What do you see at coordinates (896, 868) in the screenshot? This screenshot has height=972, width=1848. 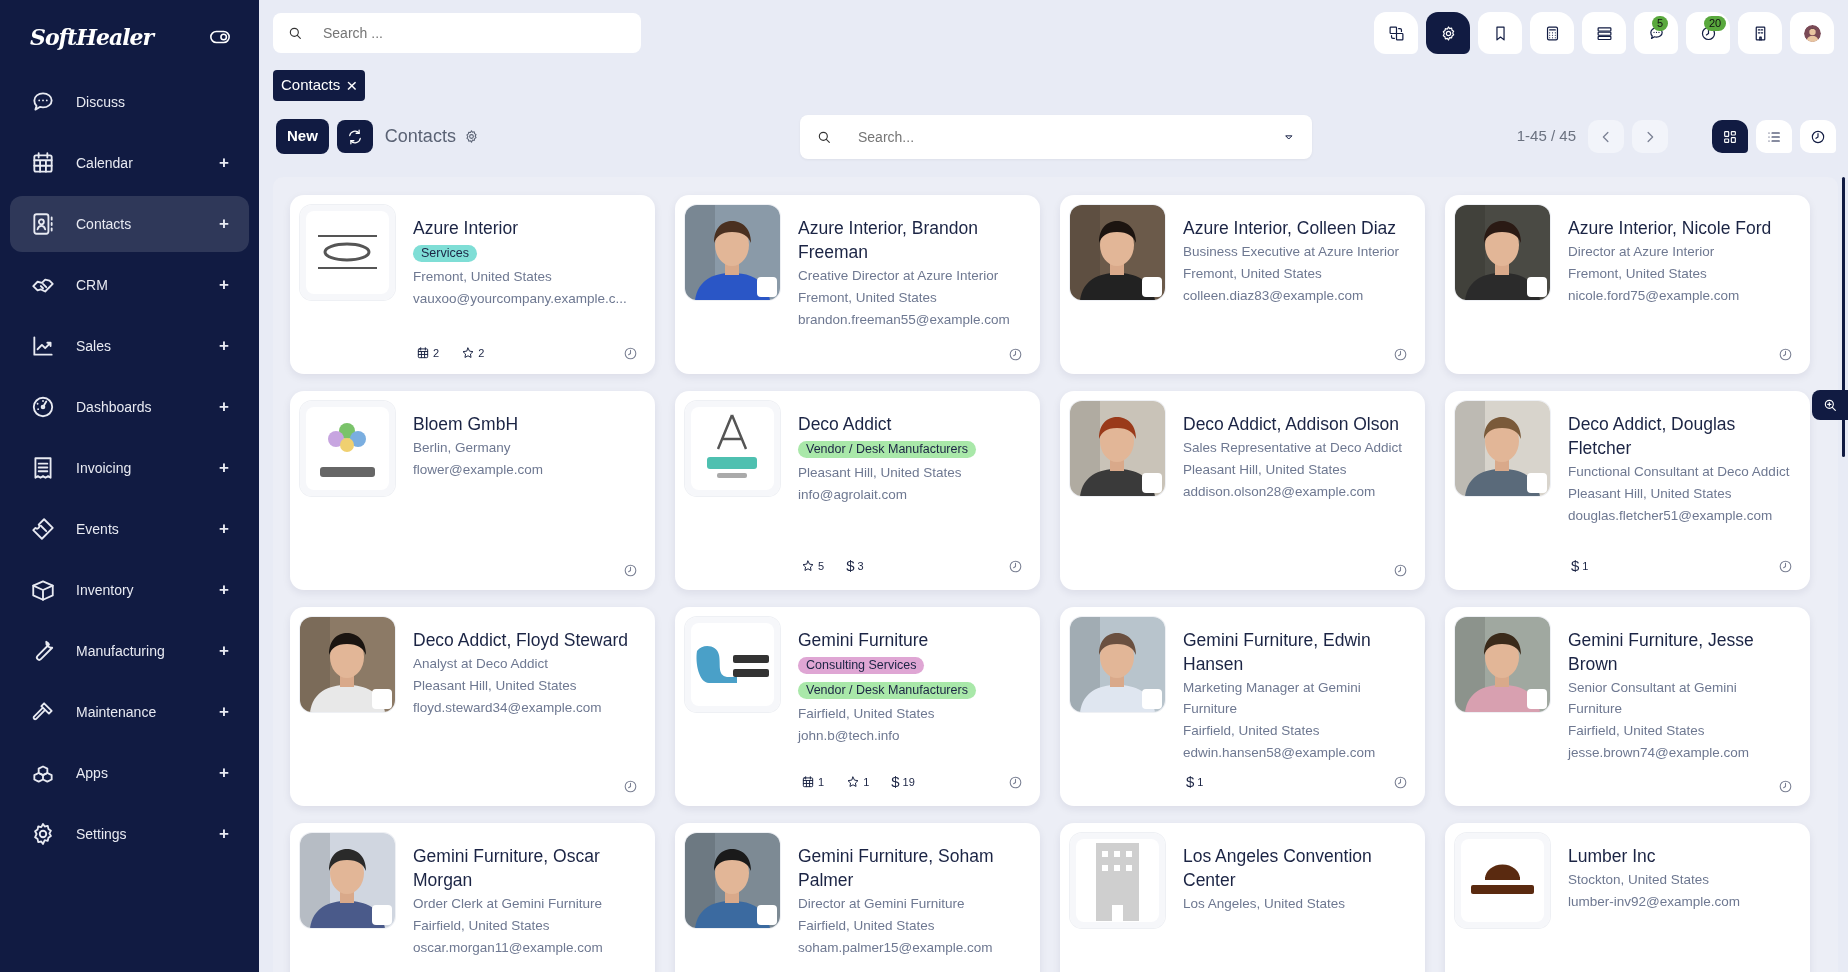 I see `contact-name: Gemini Furniture, Soham Palmer` at bounding box center [896, 868].